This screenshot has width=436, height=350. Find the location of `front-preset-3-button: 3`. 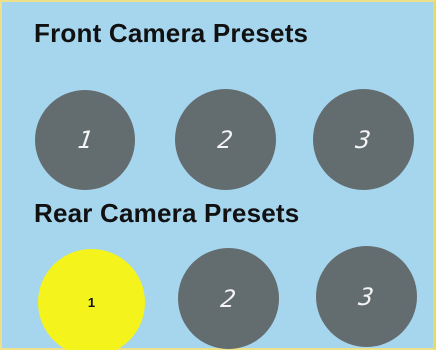

front-preset-3-button: 3 is located at coordinates (363, 139).